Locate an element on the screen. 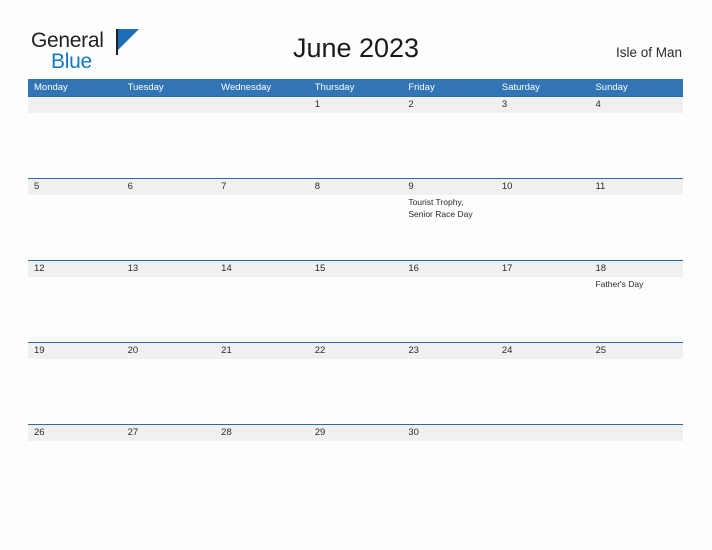  day-cell: Father's Day is located at coordinates (636, 309).